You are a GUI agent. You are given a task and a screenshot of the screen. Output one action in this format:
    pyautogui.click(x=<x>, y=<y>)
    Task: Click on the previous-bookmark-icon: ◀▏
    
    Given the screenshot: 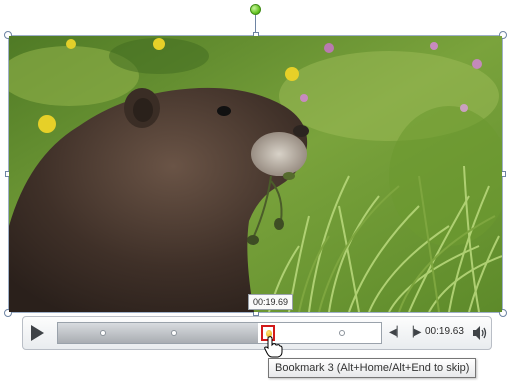 What is the action you would take?
    pyautogui.click(x=396, y=333)
    